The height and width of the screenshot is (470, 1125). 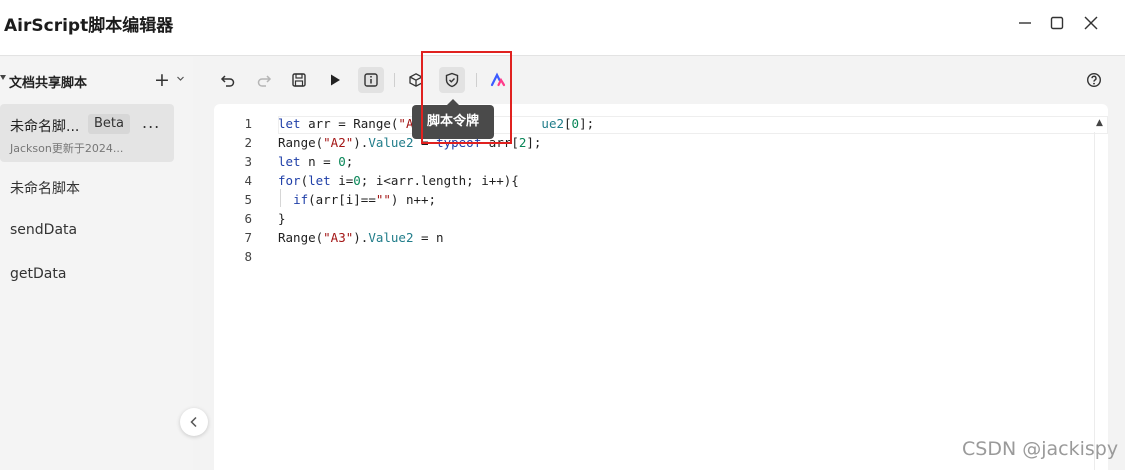 What do you see at coordinates (180, 78) in the screenshot?
I see `chevron-down-icon` at bounding box center [180, 78].